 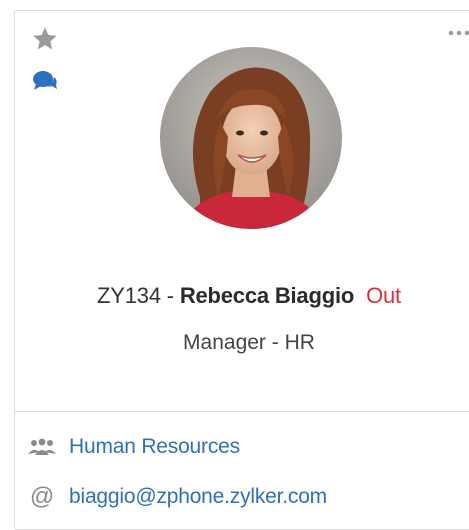 What do you see at coordinates (249, 342) in the screenshot?
I see `designation: Manager - HR` at bounding box center [249, 342].